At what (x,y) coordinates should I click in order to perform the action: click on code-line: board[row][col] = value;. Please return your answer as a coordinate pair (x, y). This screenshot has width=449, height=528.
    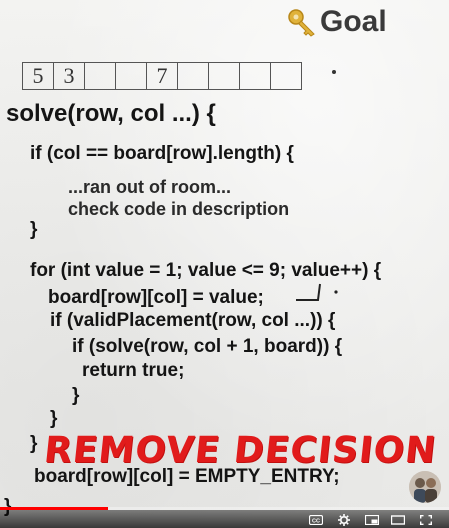
    Looking at the image, I should click on (156, 297).